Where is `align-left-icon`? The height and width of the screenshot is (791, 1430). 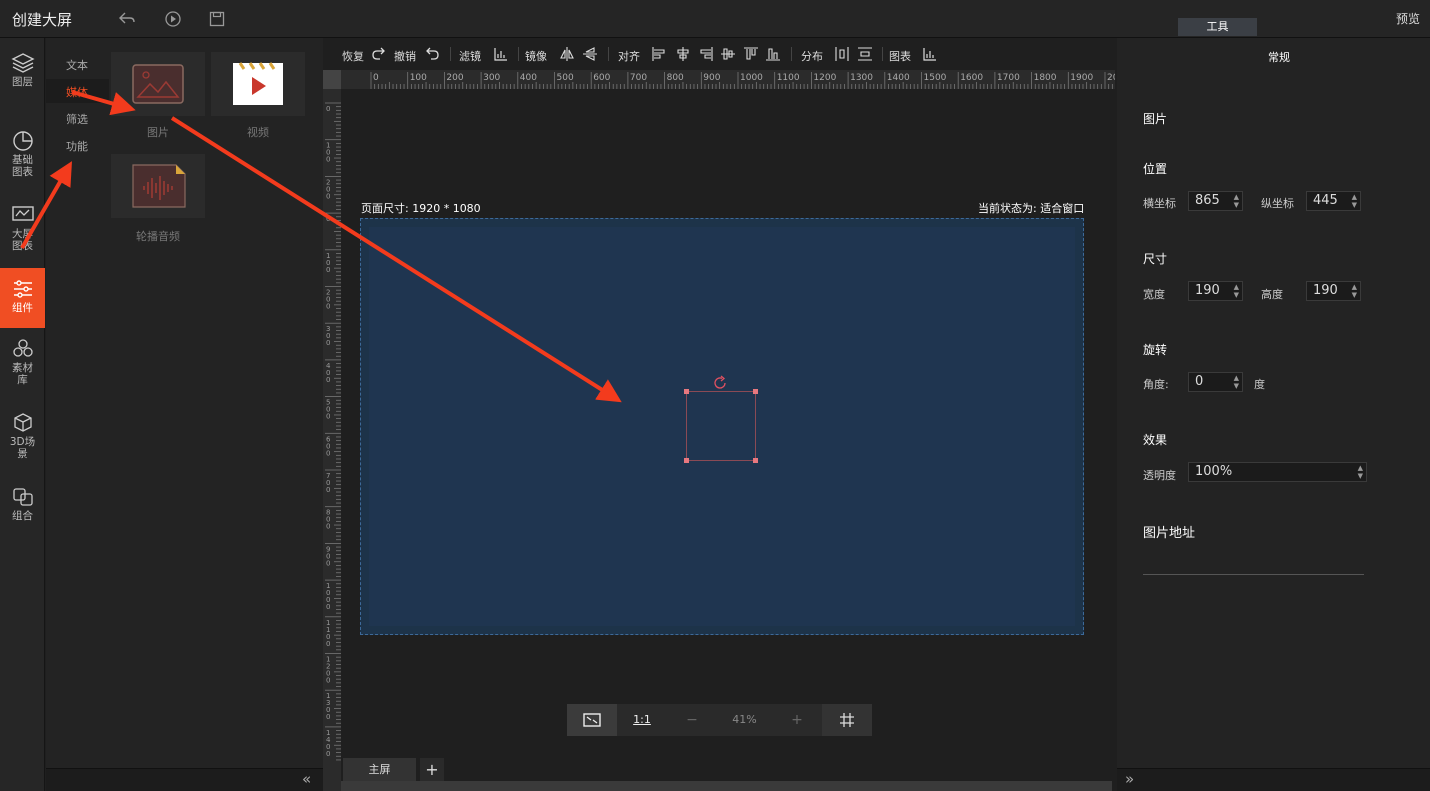 align-left-icon is located at coordinates (659, 54).